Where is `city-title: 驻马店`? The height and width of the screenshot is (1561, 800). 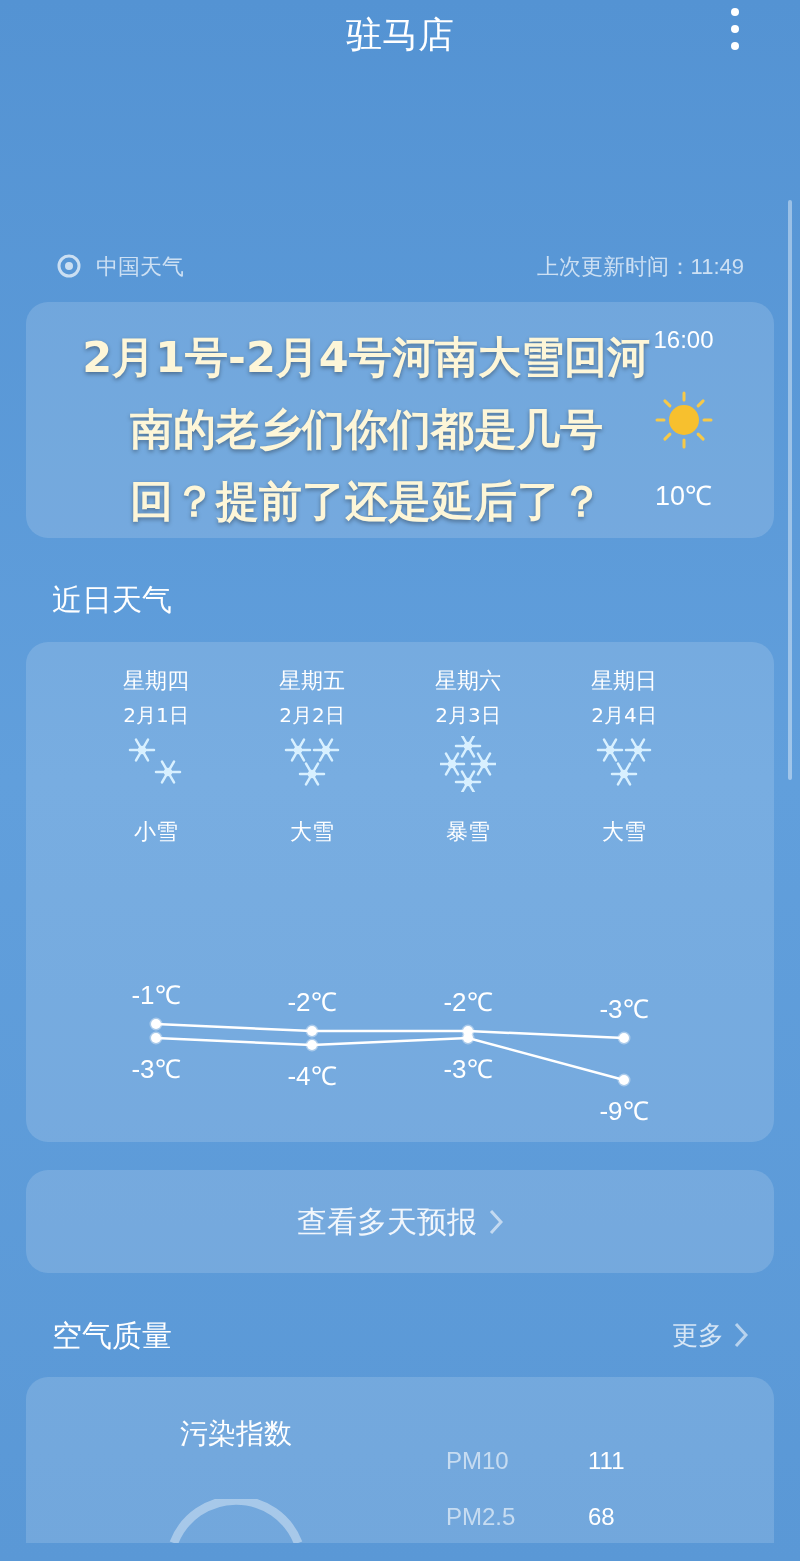
city-title: 驻马店 is located at coordinates (400, 35).